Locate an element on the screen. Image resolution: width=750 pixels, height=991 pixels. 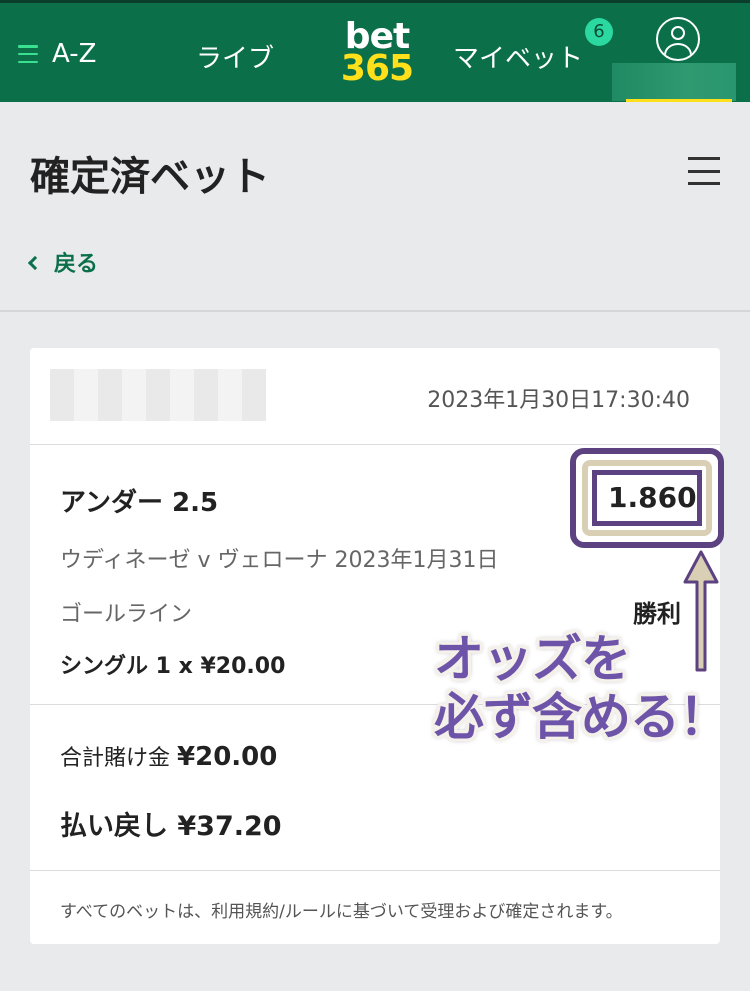
az-menu-button: A-Z is located at coordinates (57, 54).